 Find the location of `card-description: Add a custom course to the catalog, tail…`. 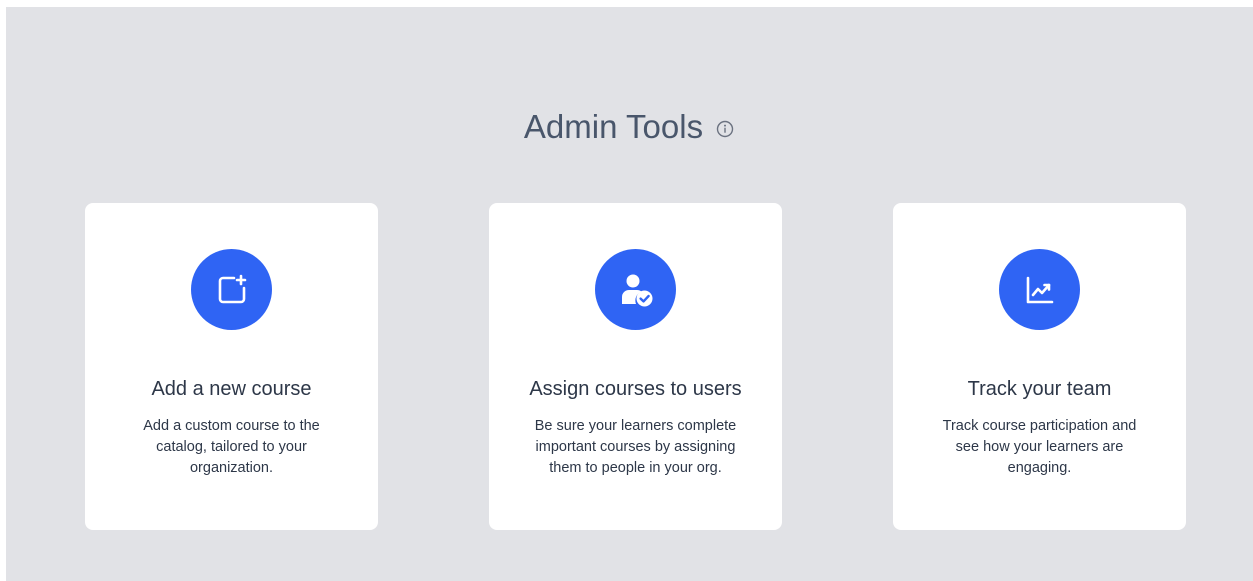

card-description: Add a custom course to the catalog, tail… is located at coordinates (231, 447).